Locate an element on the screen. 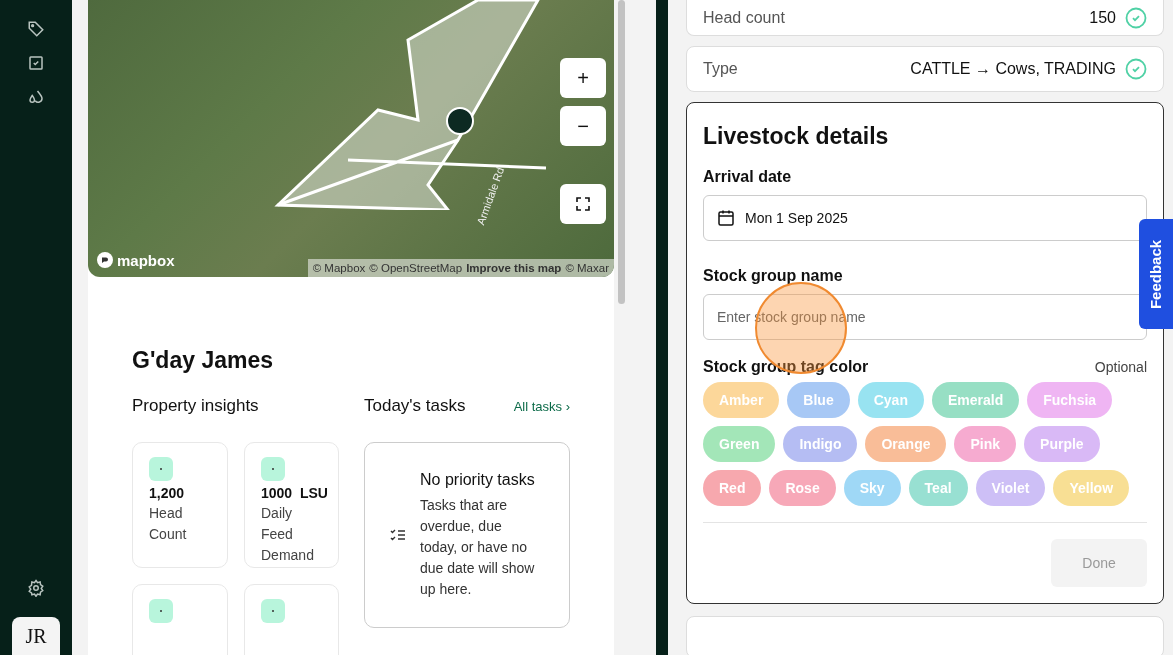 This screenshot has height=655, width=1173. map-logo: mapbox is located at coordinates (135, 260).